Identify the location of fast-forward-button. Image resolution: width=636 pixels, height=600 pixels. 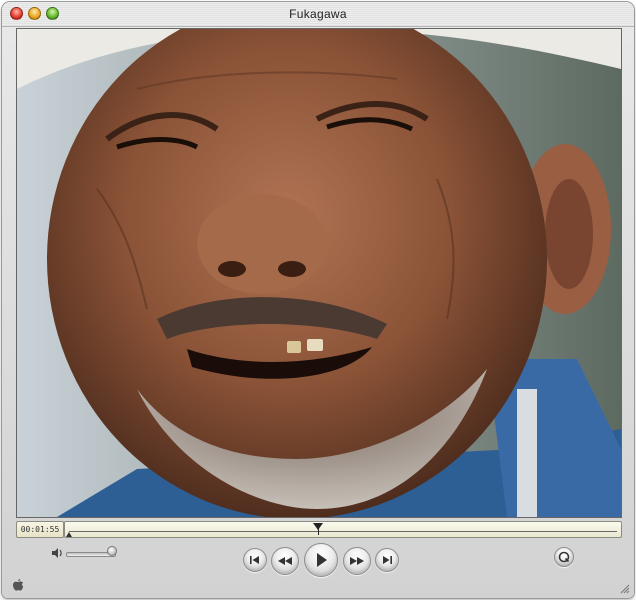
(357, 561).